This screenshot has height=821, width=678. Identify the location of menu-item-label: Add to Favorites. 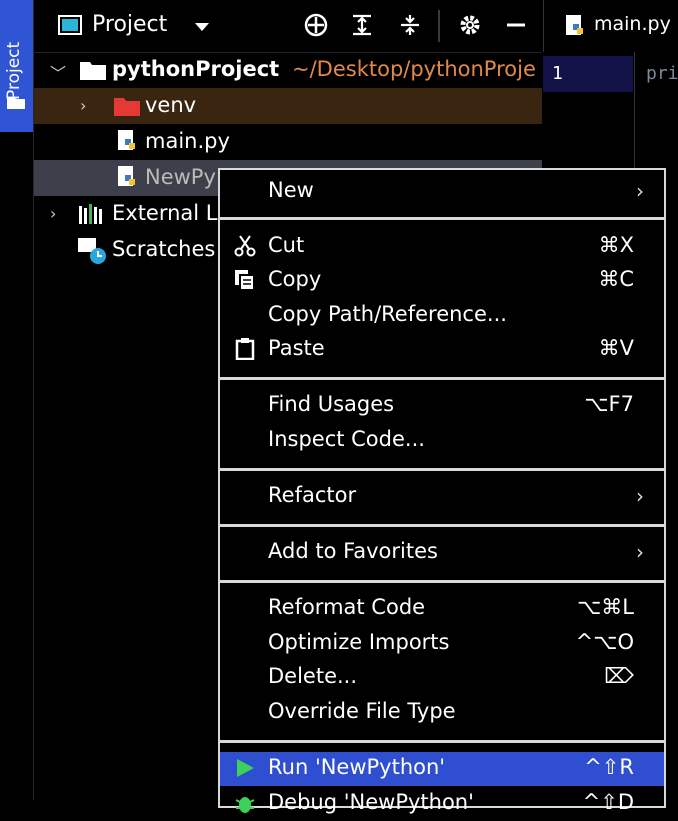
(353, 551).